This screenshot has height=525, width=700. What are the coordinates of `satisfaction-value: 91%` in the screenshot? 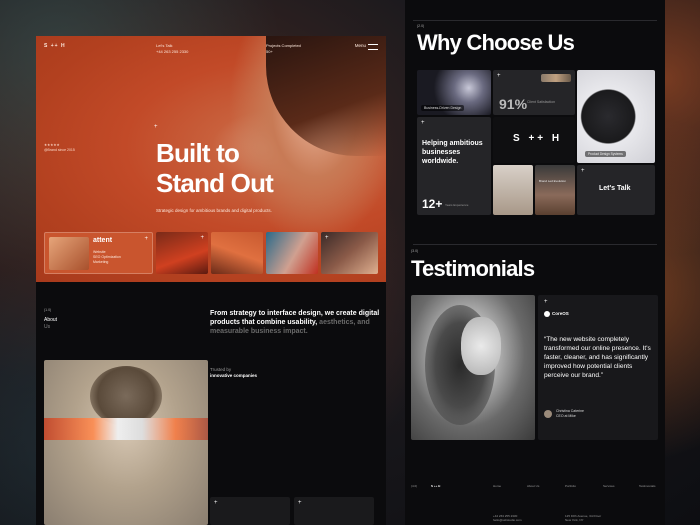 It's located at (513, 104).